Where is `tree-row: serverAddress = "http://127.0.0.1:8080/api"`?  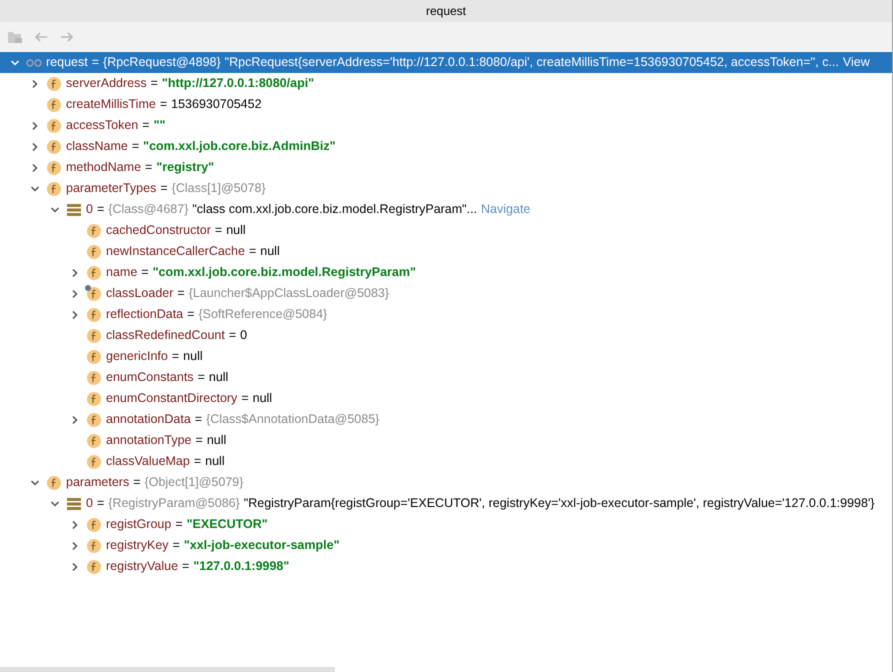 tree-row: serverAddress = "http://127.0.0.1:8080/api" is located at coordinates (446, 83).